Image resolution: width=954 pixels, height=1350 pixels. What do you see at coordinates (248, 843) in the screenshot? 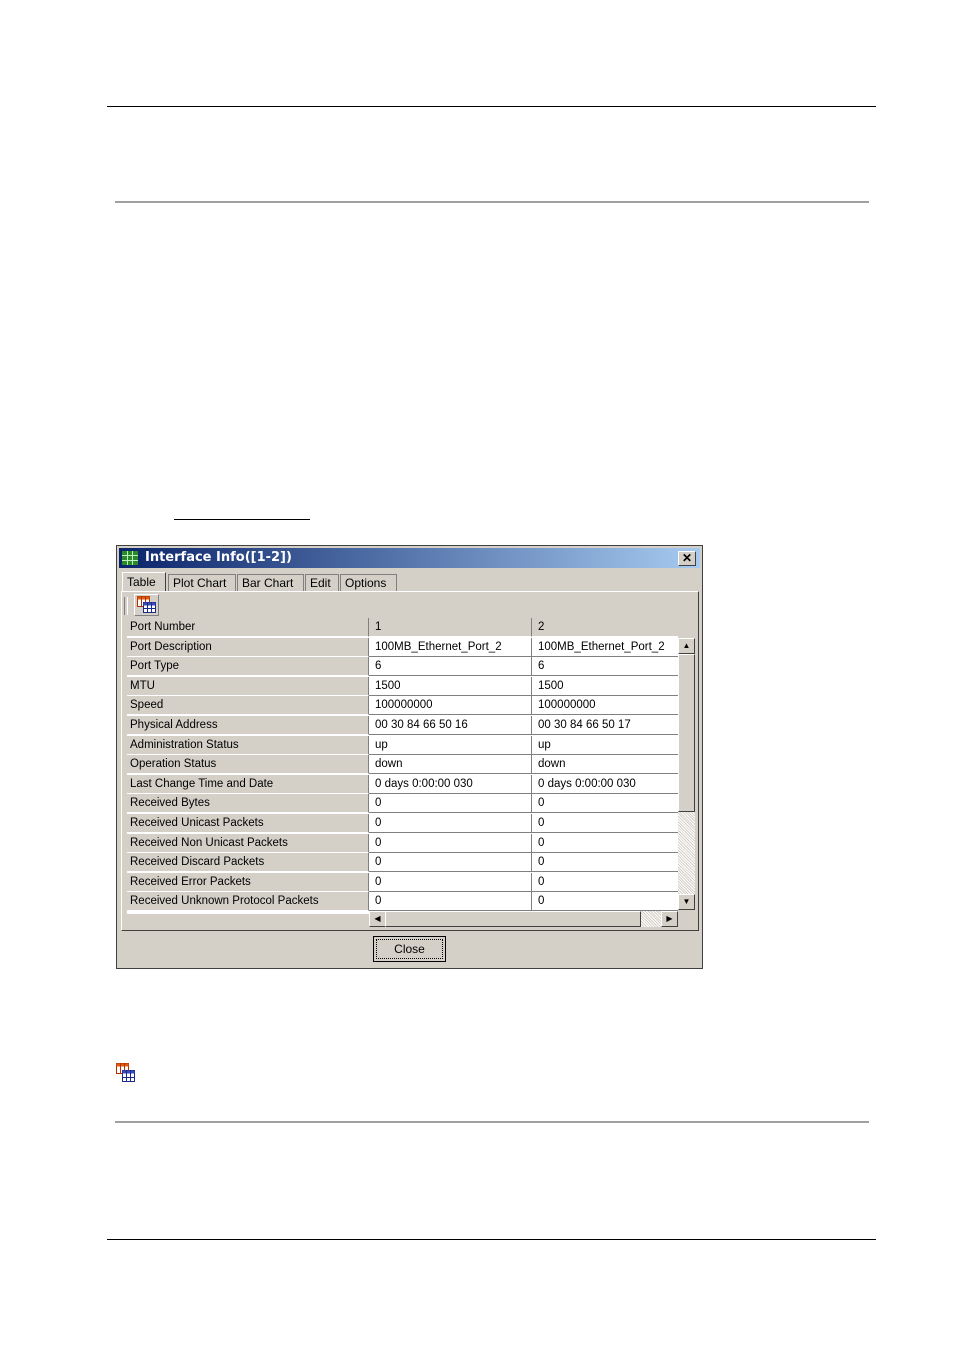
I see `row-label: Received Non Unicast Packets` at bounding box center [248, 843].